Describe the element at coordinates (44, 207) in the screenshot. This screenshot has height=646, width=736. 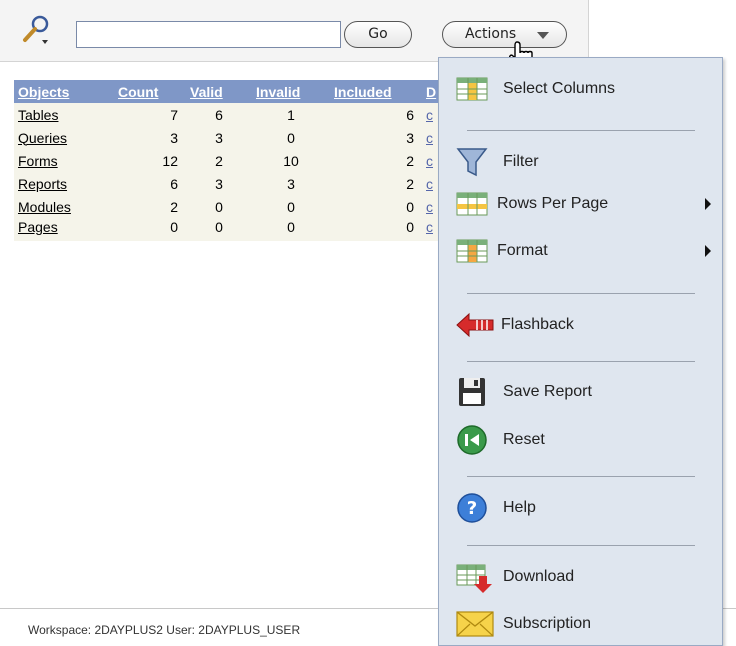
I see `object-link-modules: Modules` at that location.